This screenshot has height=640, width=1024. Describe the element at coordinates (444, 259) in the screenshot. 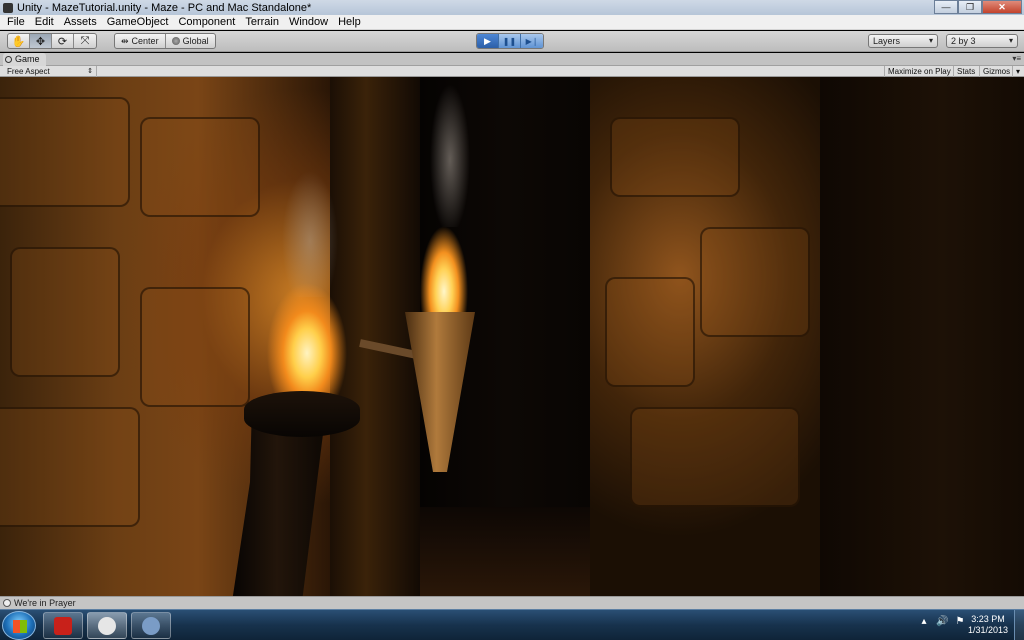

I see `torch-flame-right` at that location.